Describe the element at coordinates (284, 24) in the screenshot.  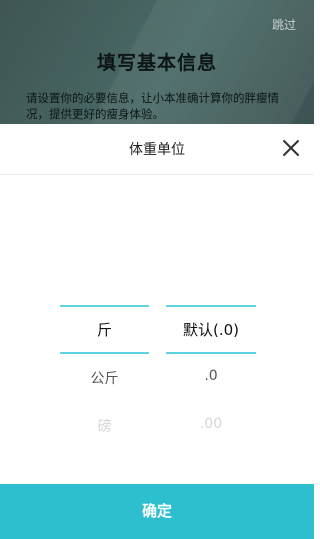
I see `skip-button: 跳过` at that location.